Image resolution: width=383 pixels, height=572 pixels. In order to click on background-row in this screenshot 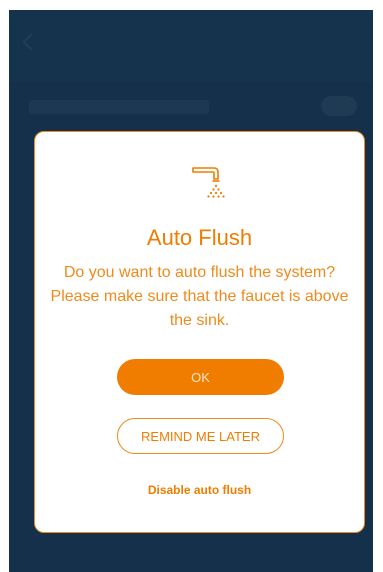, I will do `click(119, 107)`.